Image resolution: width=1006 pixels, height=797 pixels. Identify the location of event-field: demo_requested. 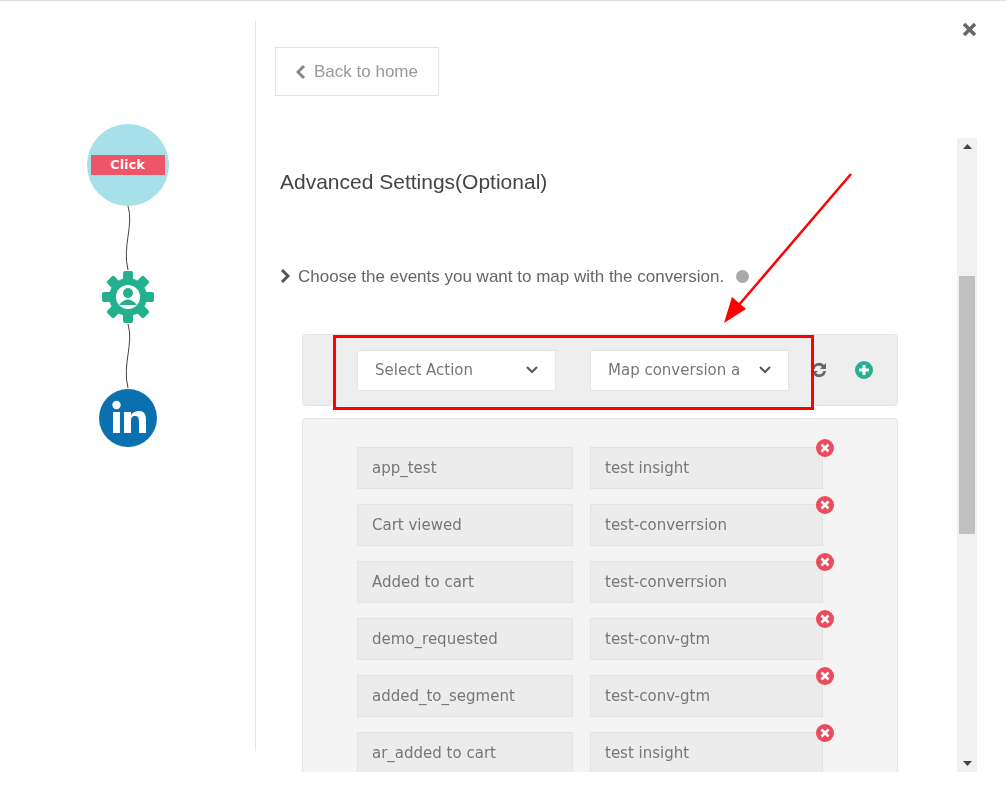
(465, 639).